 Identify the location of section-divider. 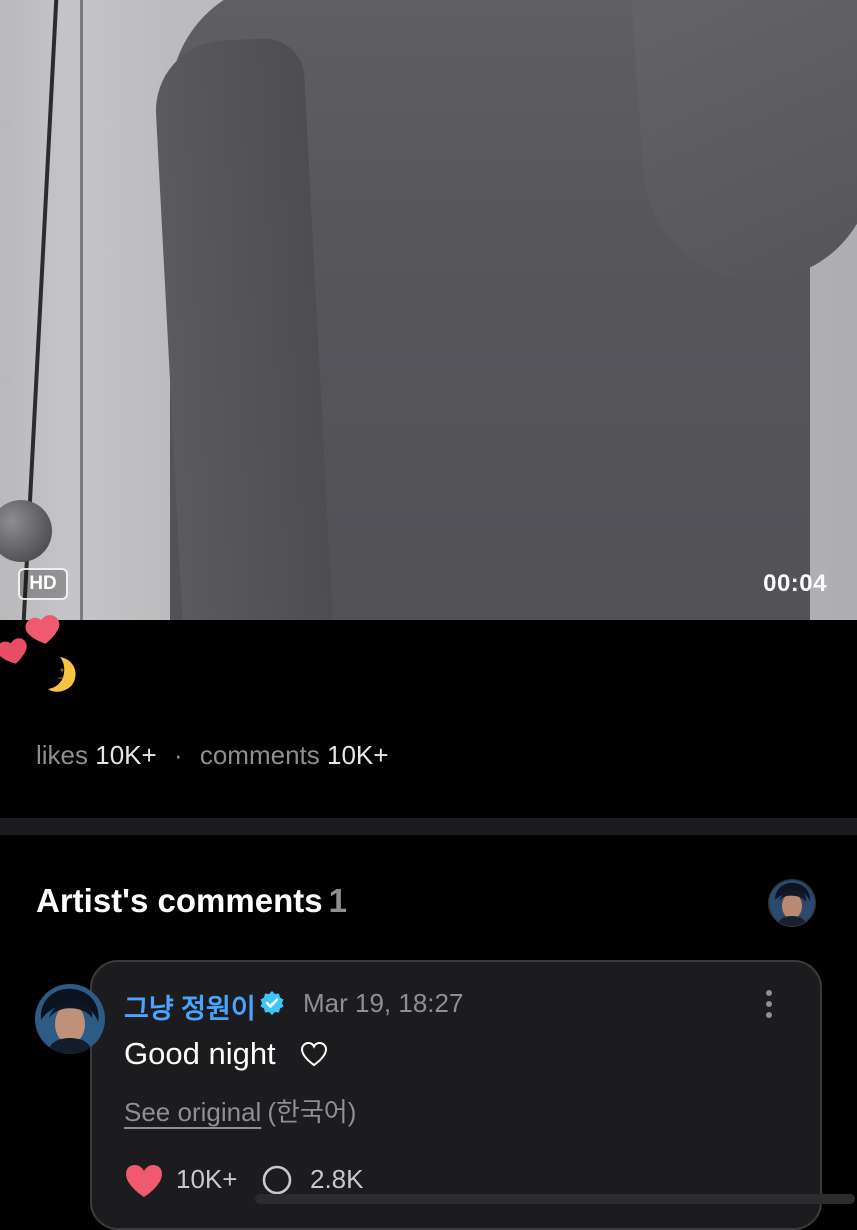
(428, 826).